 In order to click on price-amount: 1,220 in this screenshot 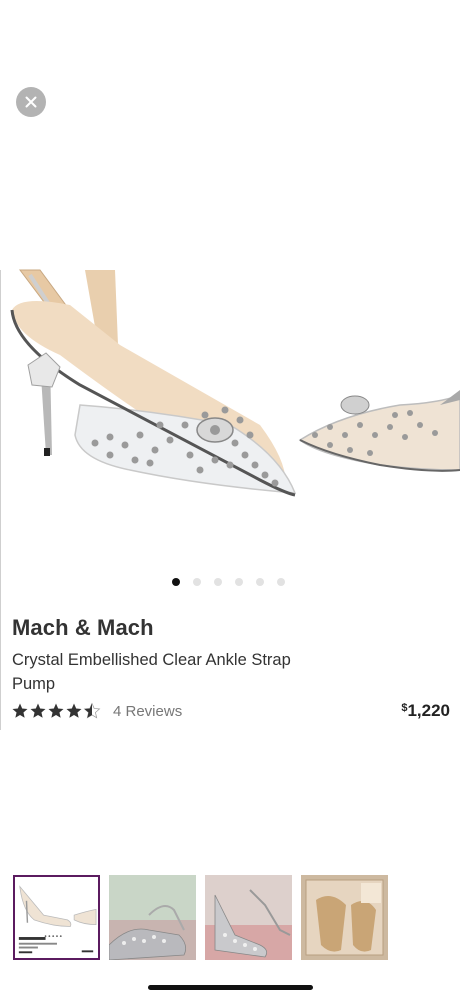, I will do `click(428, 710)`.